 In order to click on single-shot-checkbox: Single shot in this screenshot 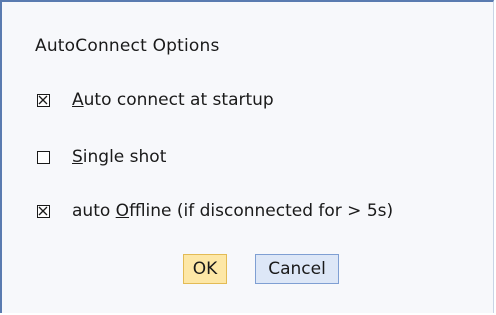, I will do `click(101, 157)`.